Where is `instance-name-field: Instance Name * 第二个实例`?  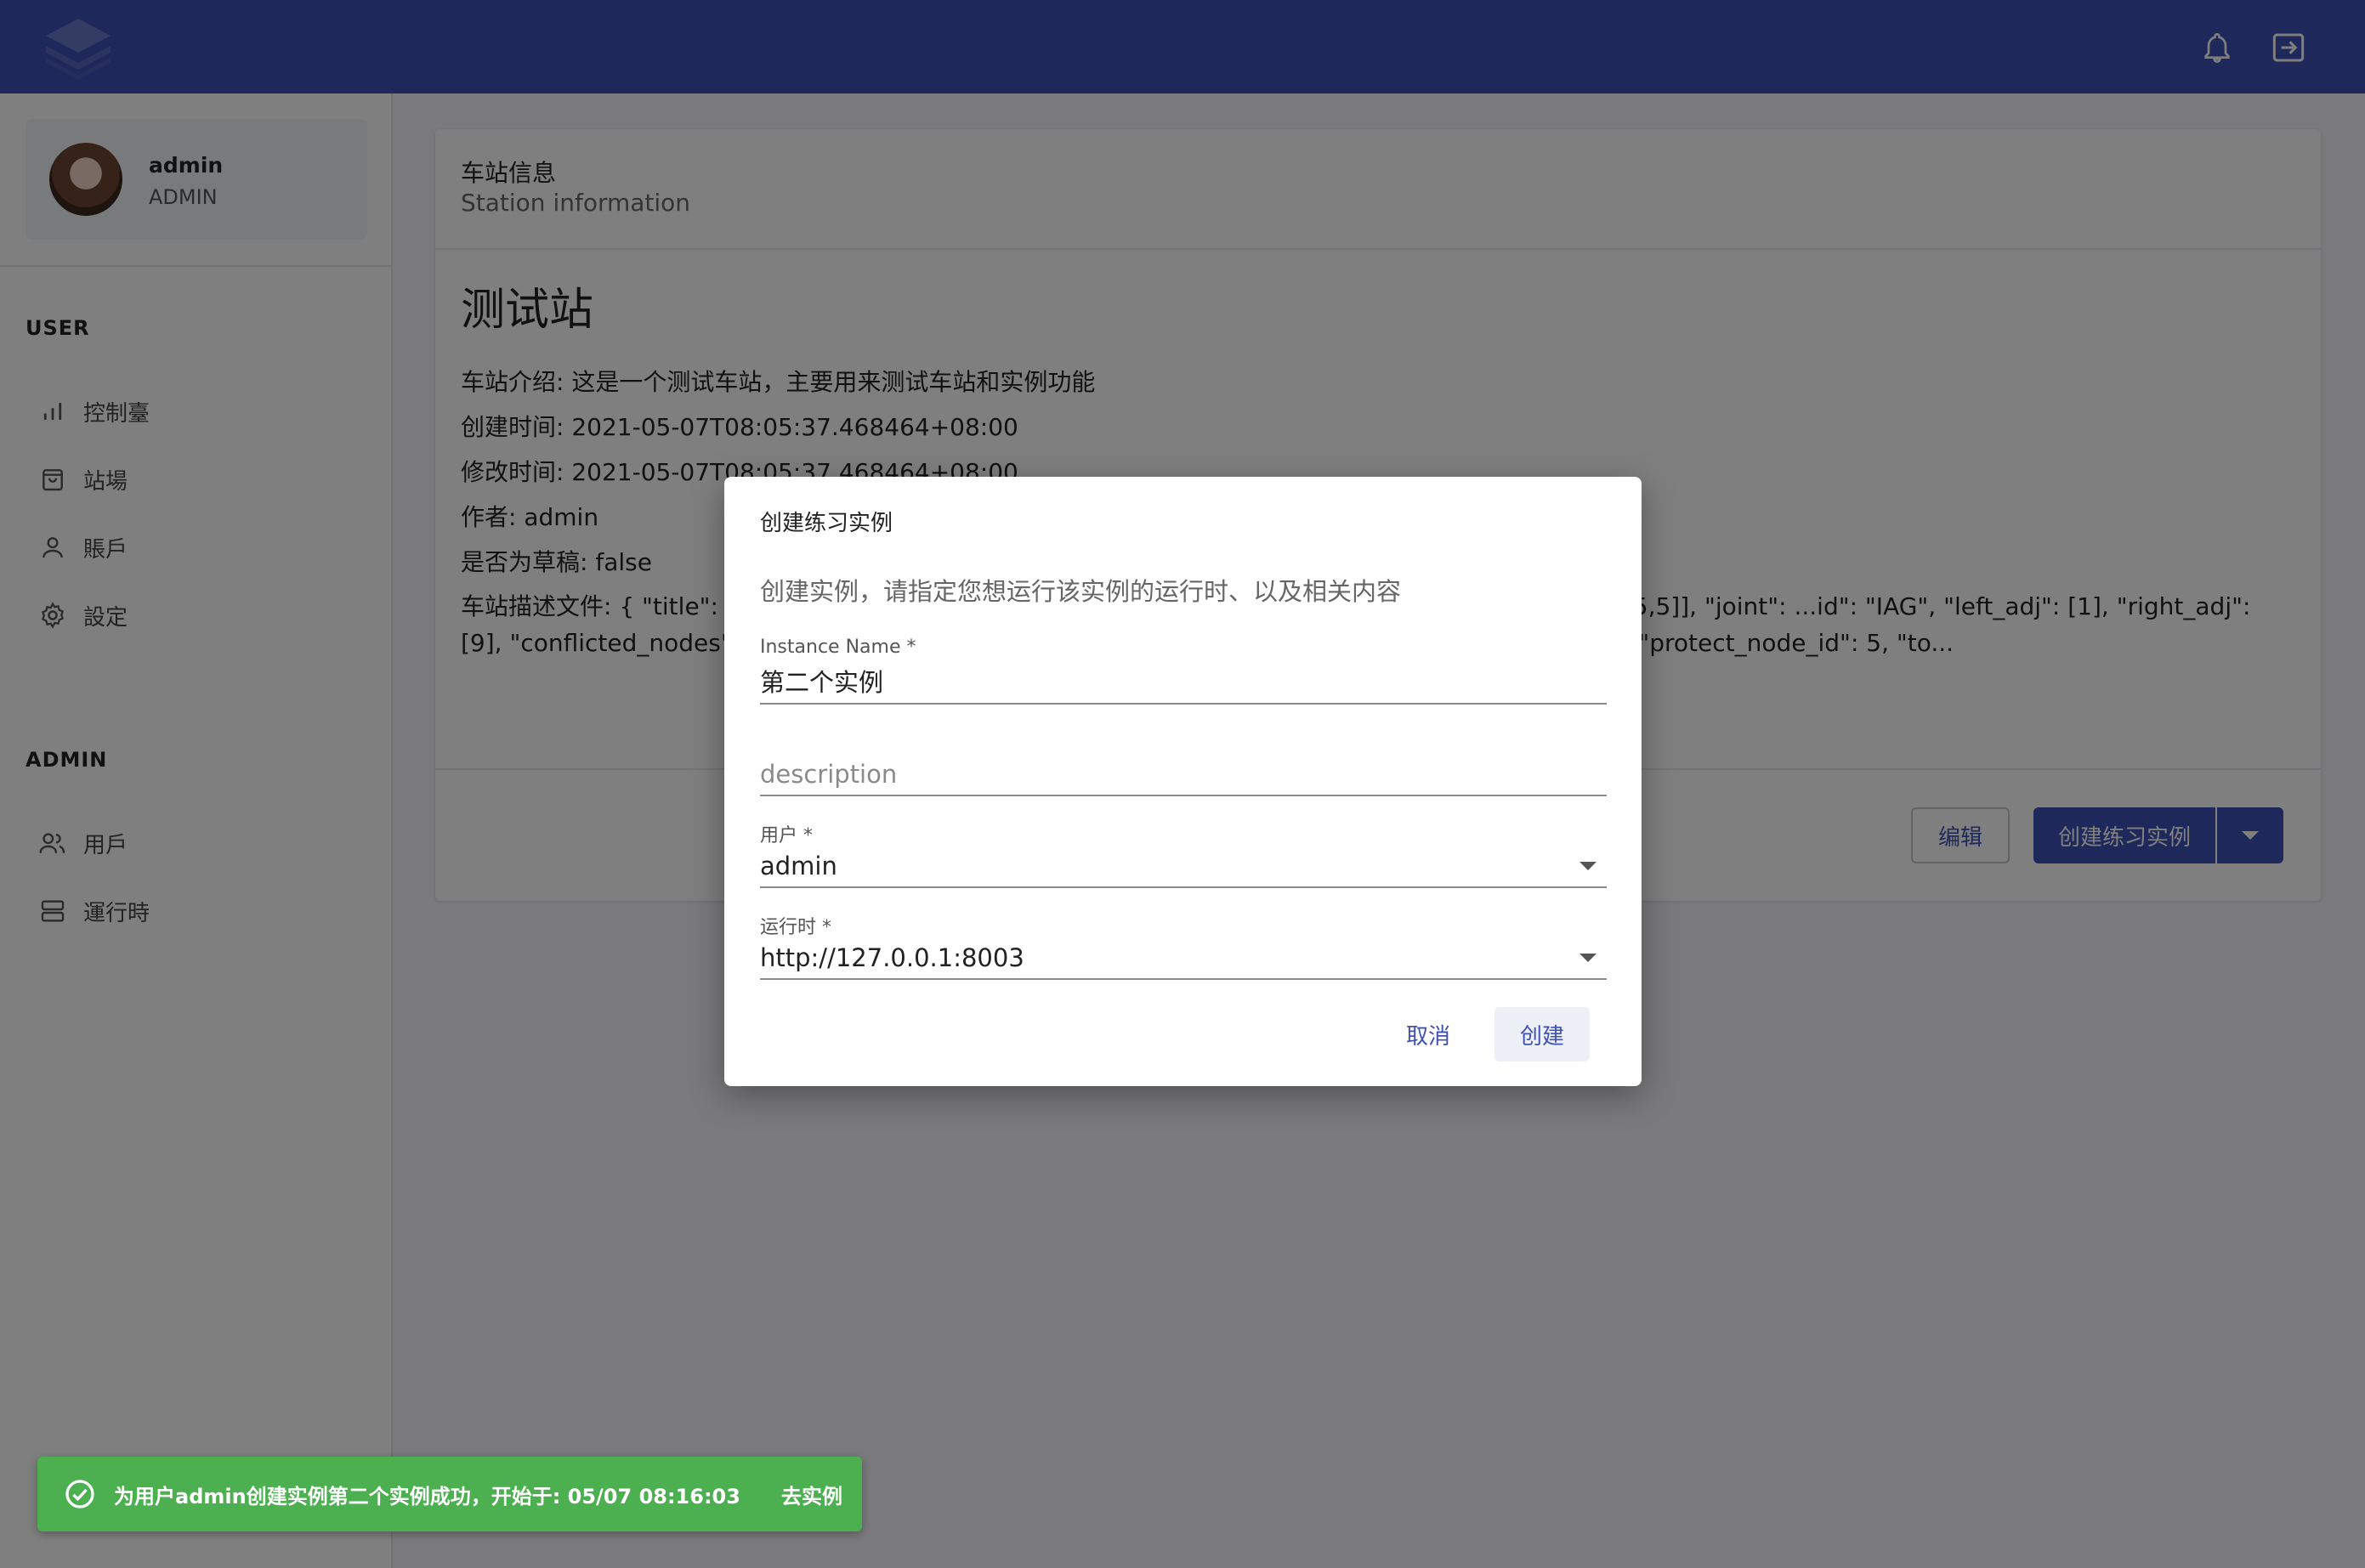
instance-name-field: Instance Name * 第二个实例 is located at coordinates (1183, 671).